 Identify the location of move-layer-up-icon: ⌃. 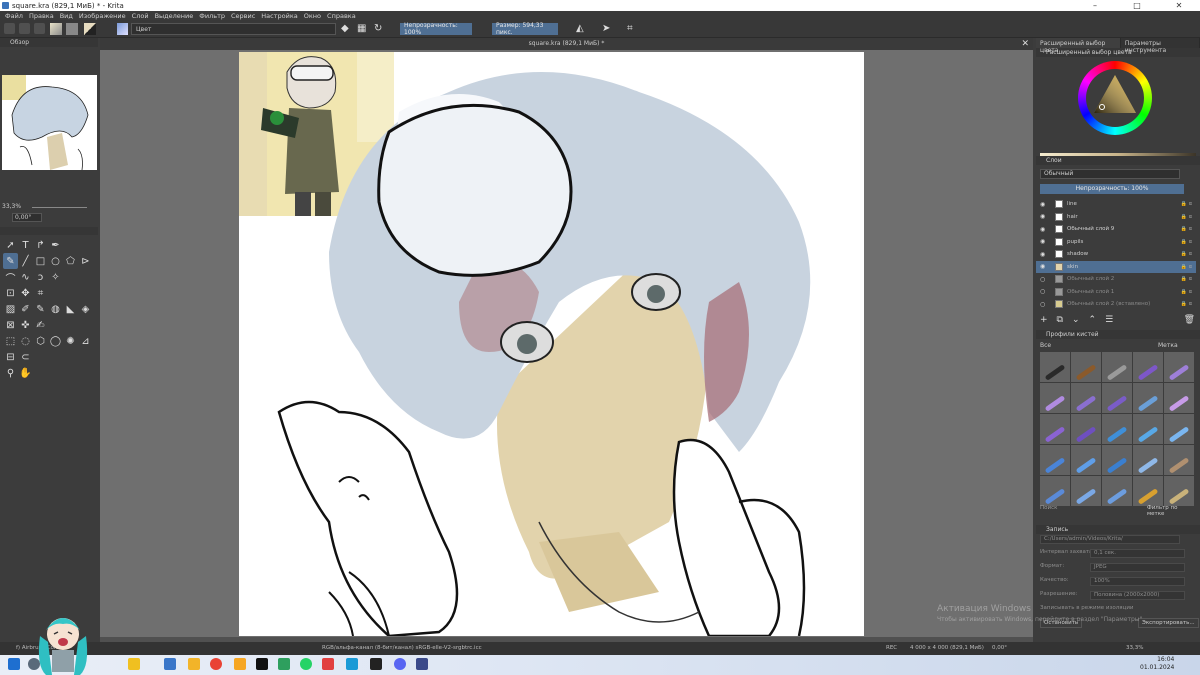
(1093, 321).